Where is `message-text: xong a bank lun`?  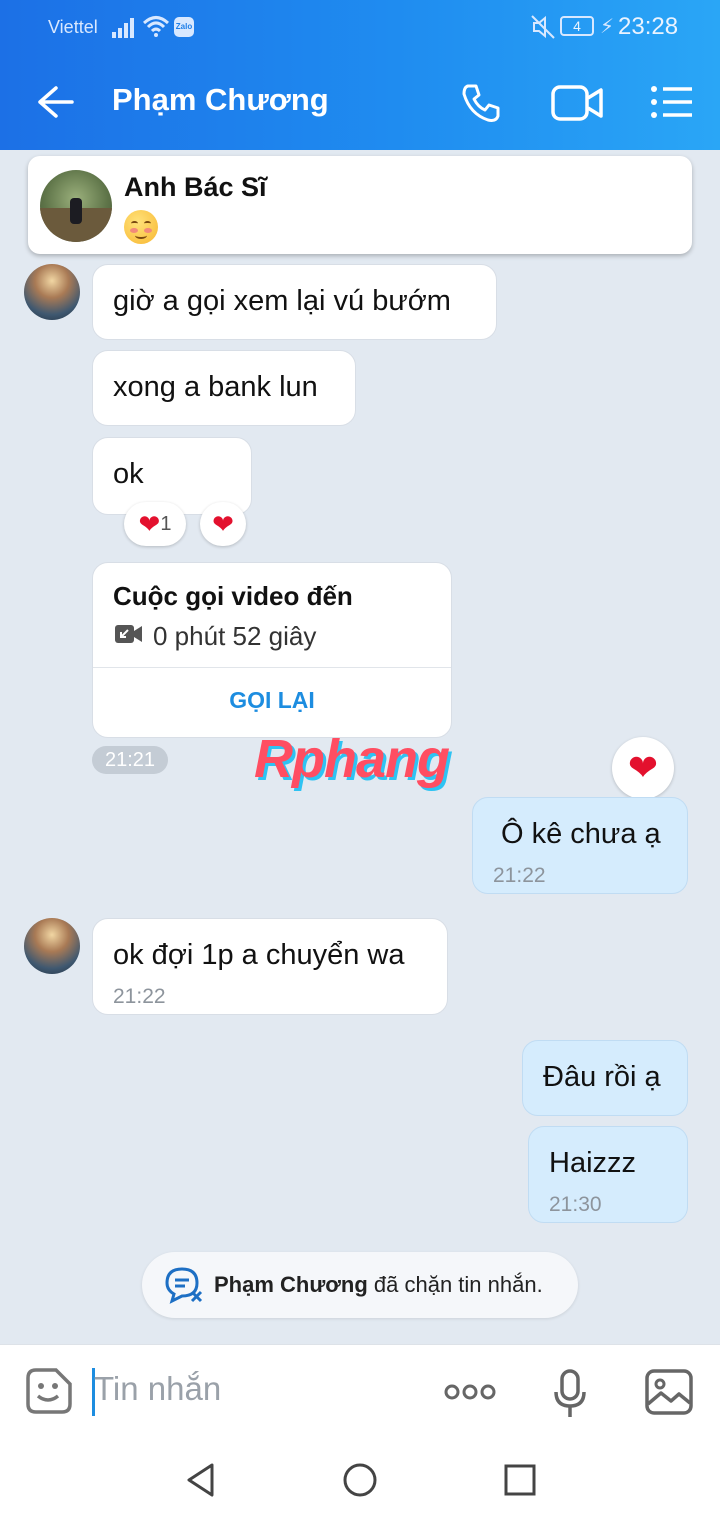 message-text: xong a bank lun is located at coordinates (215, 387).